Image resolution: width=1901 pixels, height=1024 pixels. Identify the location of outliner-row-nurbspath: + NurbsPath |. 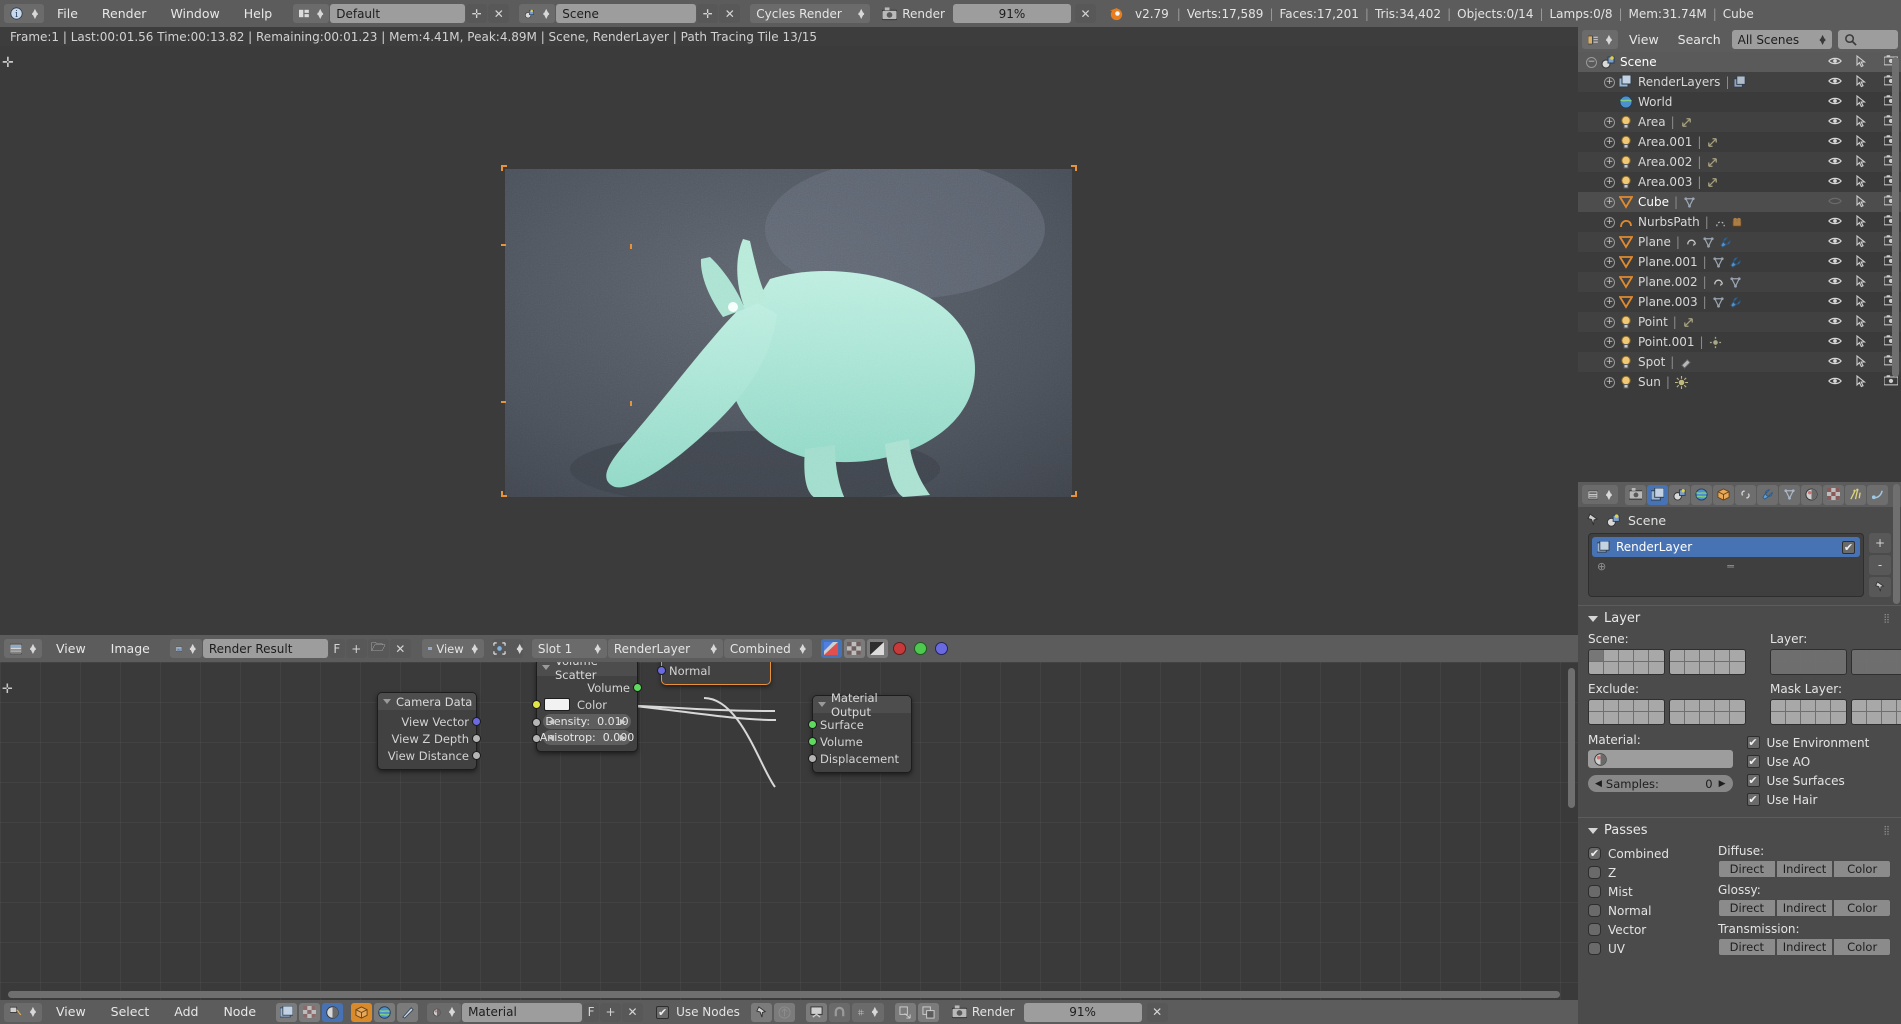
(1739, 222).